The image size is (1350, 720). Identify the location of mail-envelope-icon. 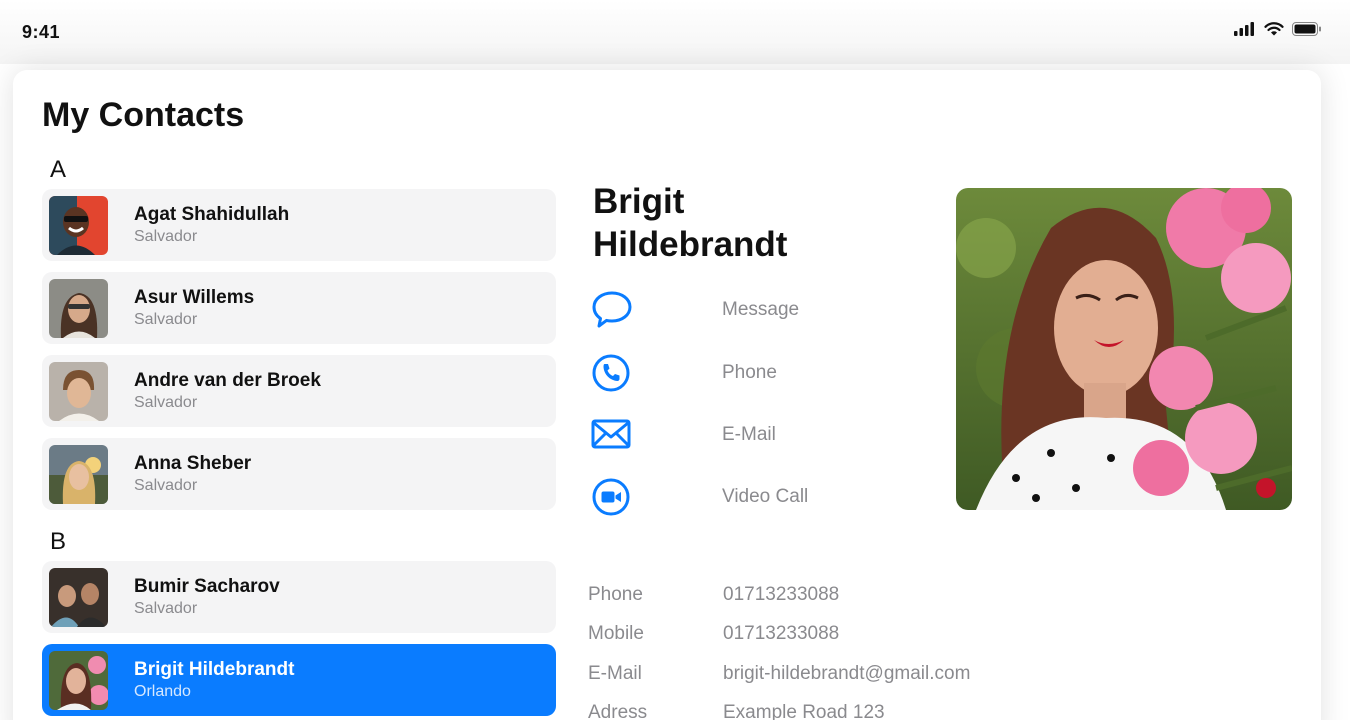
(611, 434).